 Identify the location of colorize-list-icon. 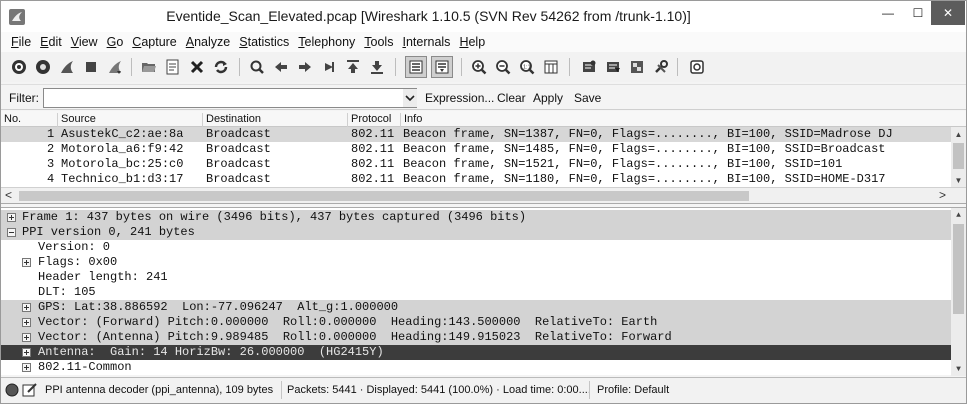
(416, 67).